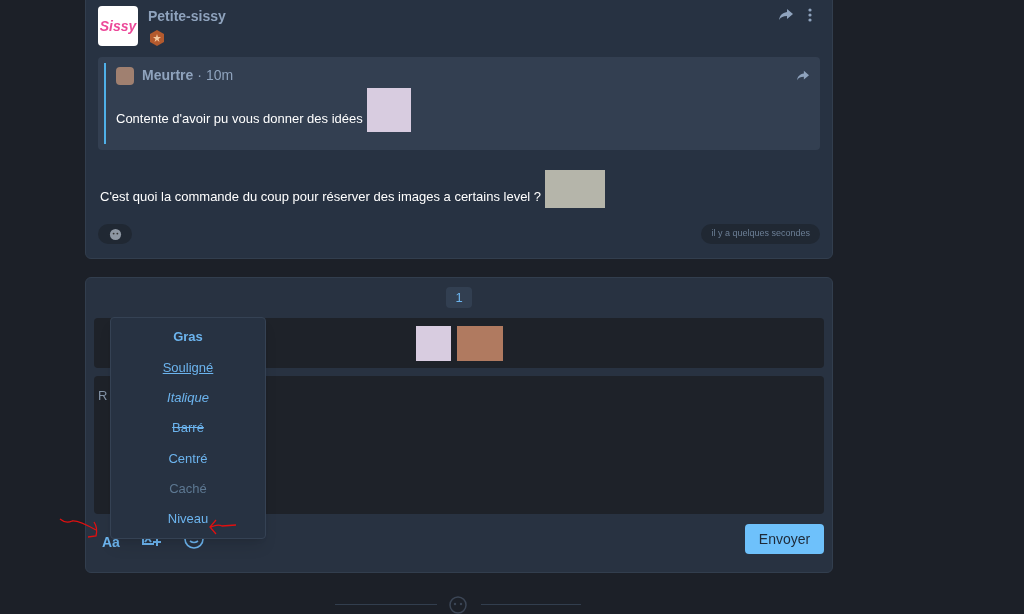 The width and height of the screenshot is (1024, 614). I want to click on annotation-drawing, so click(79, 527).